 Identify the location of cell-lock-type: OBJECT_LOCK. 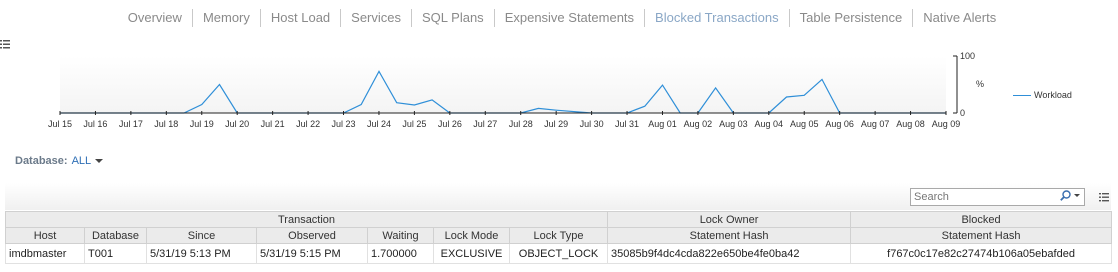
(558, 253).